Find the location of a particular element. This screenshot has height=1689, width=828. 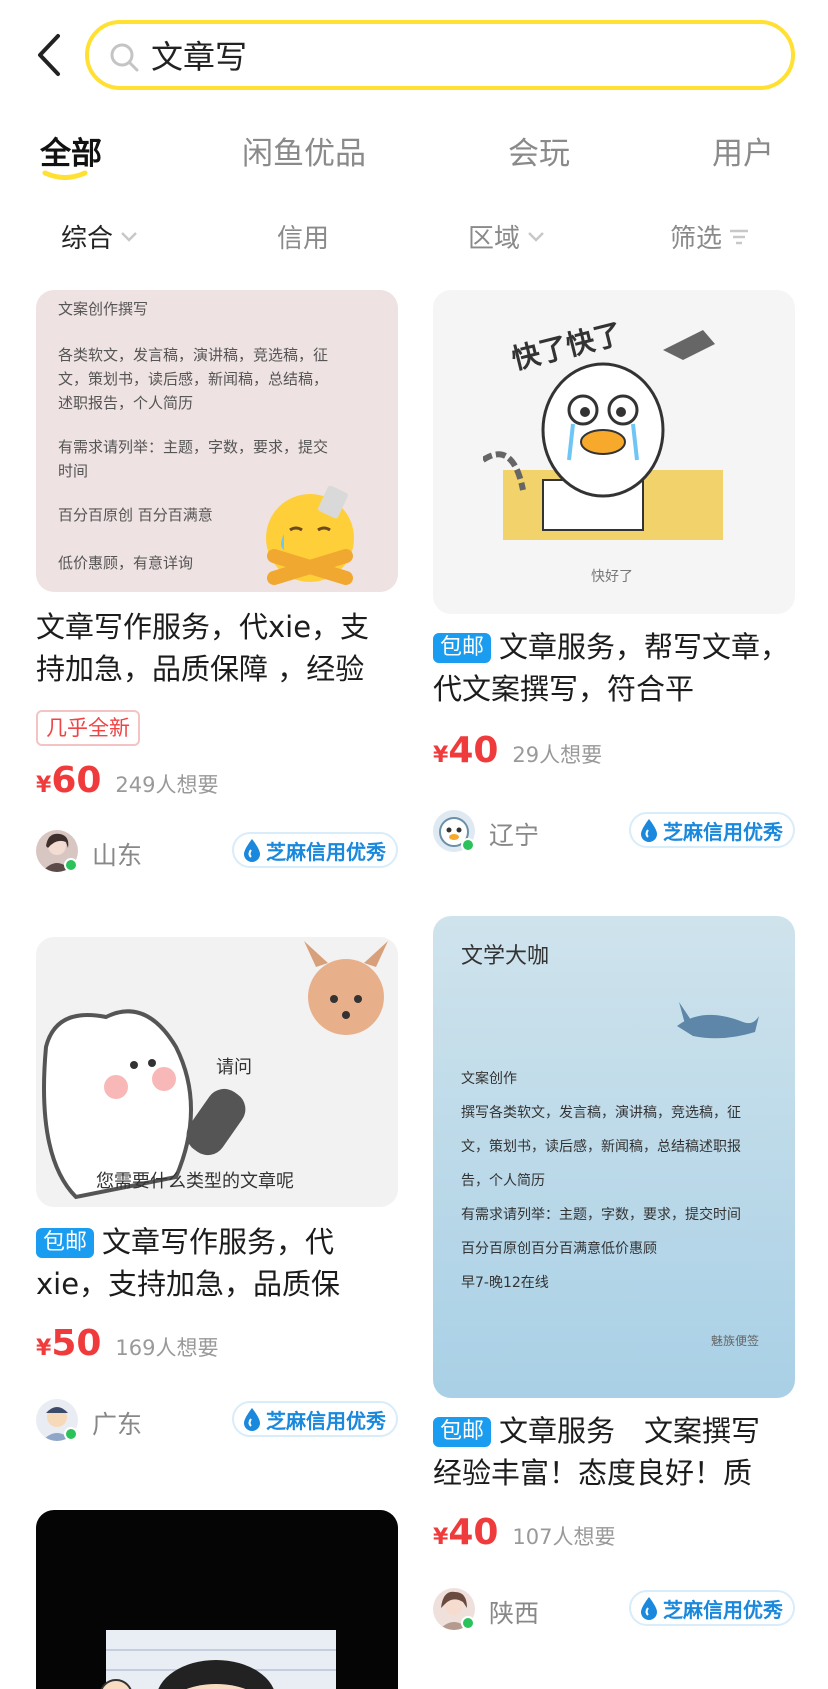

filter-icon is located at coordinates (739, 236).